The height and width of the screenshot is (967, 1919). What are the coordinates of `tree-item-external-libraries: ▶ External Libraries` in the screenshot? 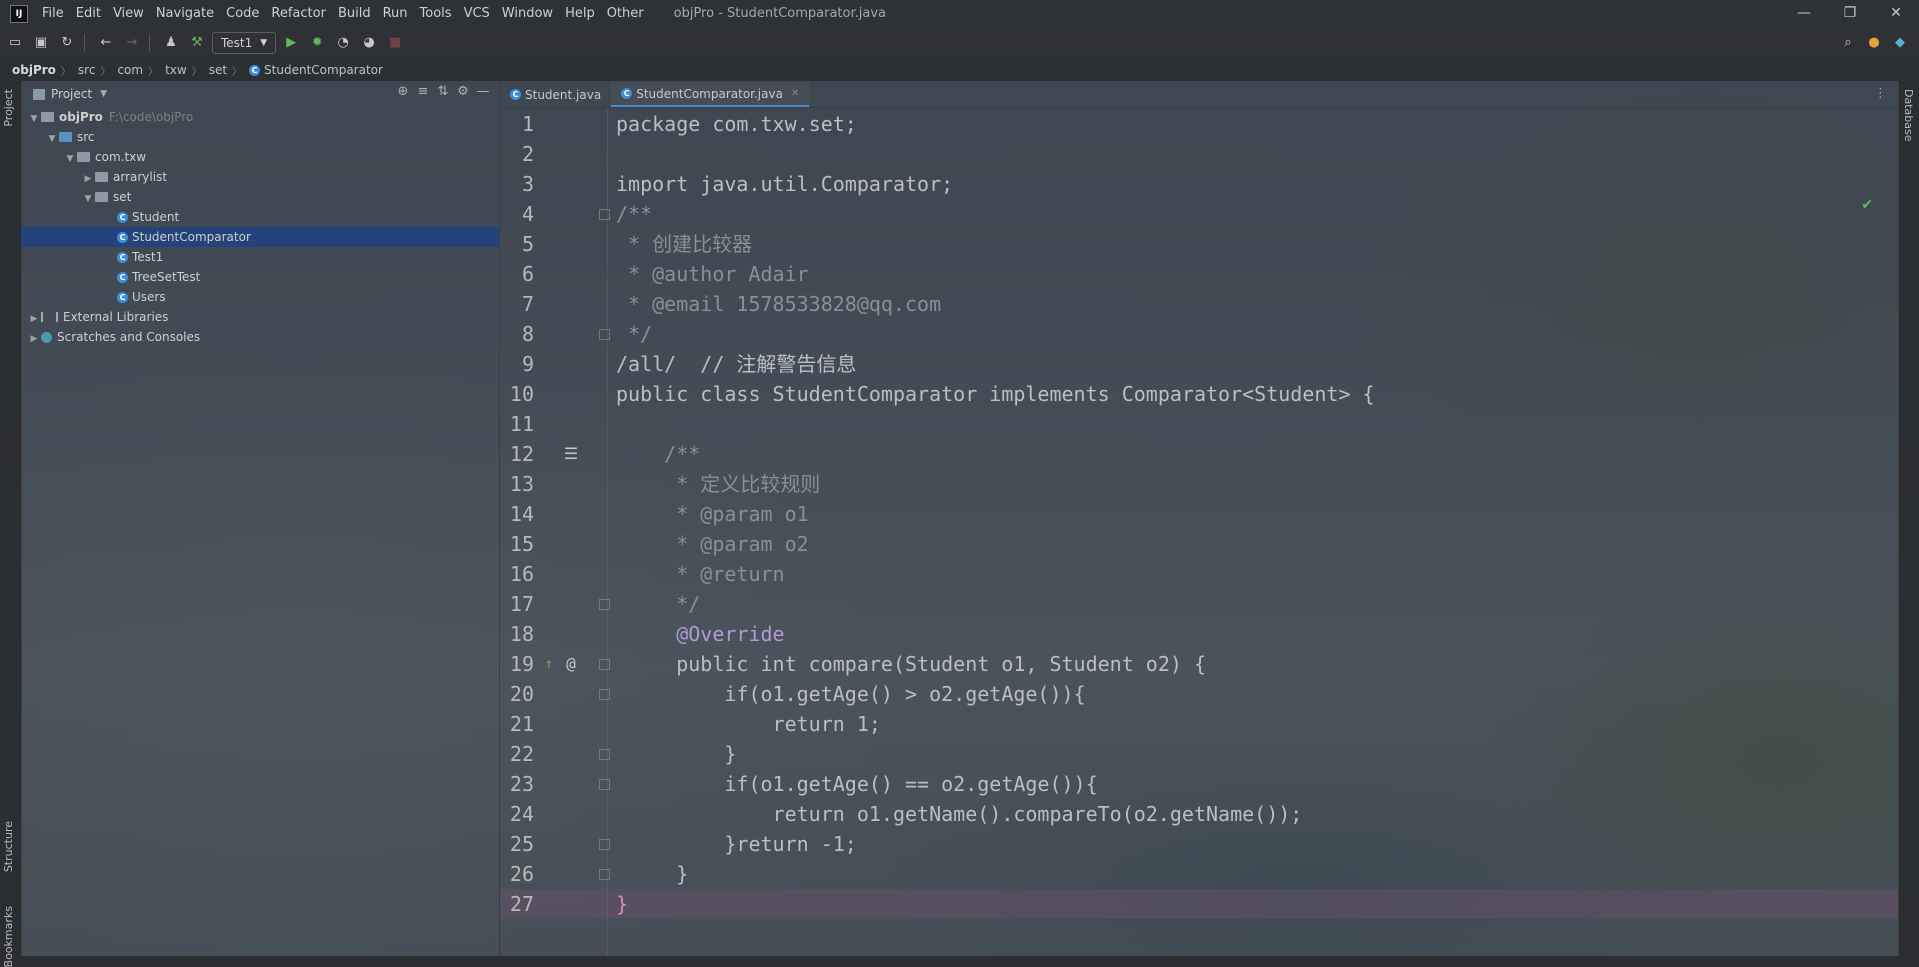 It's located at (260, 317).